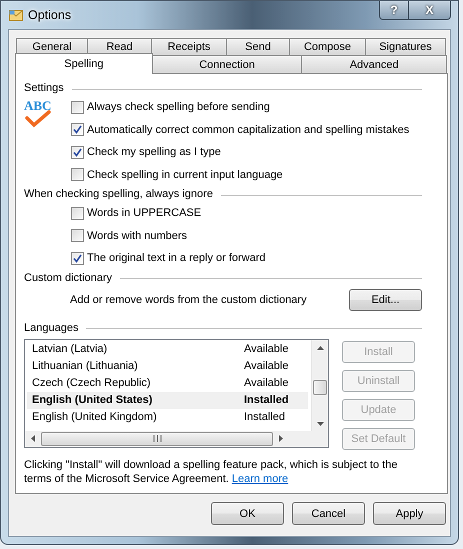 The height and width of the screenshot is (549, 463). I want to click on section-heading: Languages, so click(51, 328).